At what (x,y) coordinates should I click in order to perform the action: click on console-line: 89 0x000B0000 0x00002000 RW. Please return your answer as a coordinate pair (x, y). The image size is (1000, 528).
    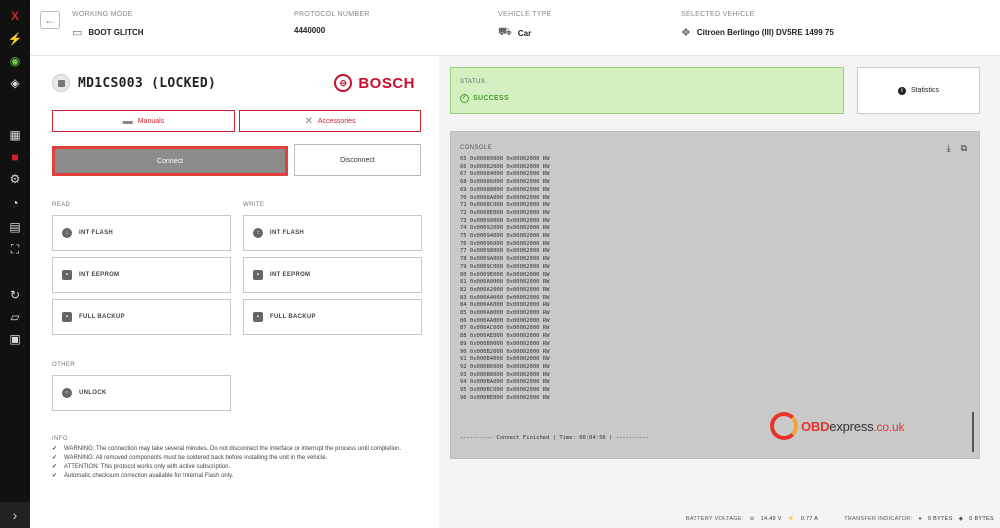
    Looking at the image, I should click on (505, 343).